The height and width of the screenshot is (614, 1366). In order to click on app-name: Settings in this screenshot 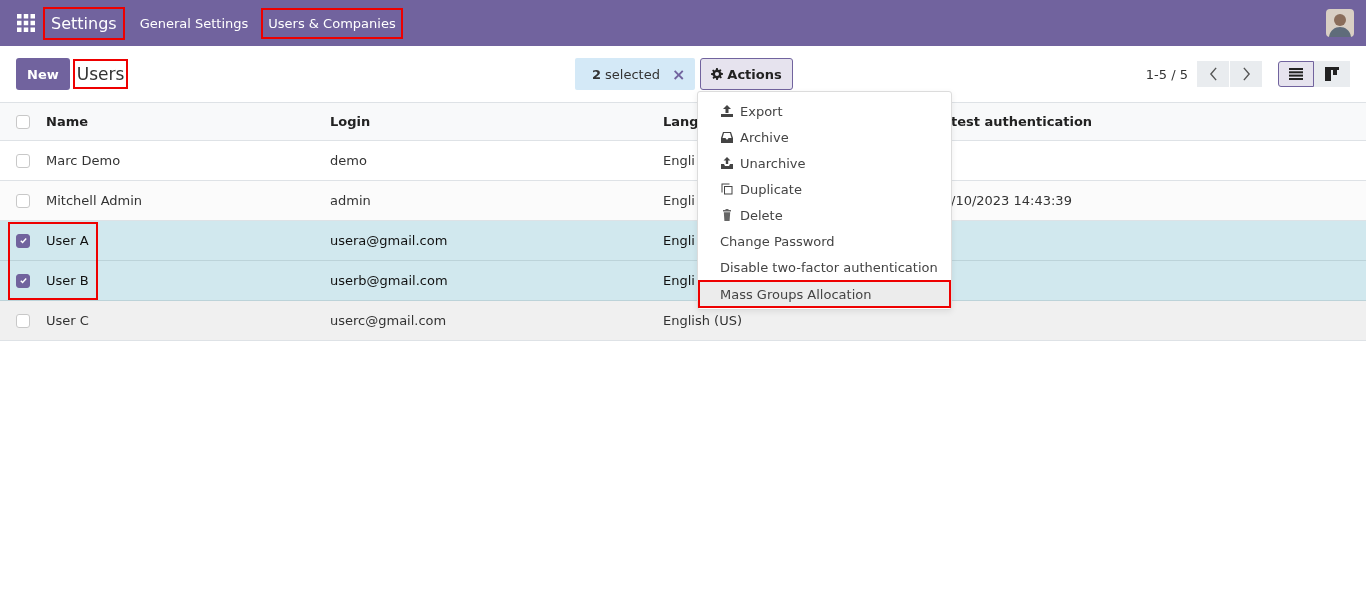, I will do `click(84, 23)`.